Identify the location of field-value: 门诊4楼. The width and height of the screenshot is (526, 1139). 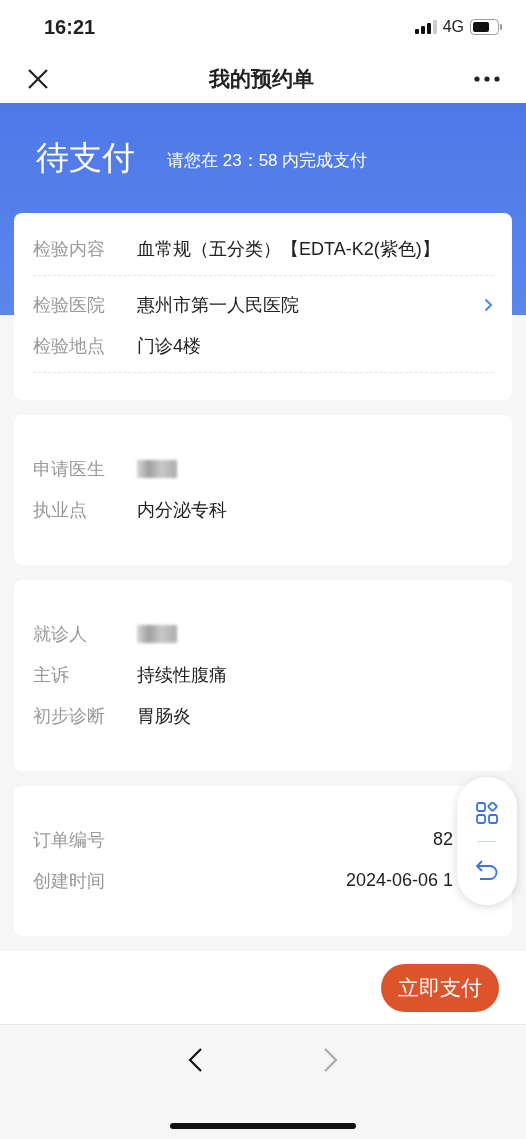
(169, 346).